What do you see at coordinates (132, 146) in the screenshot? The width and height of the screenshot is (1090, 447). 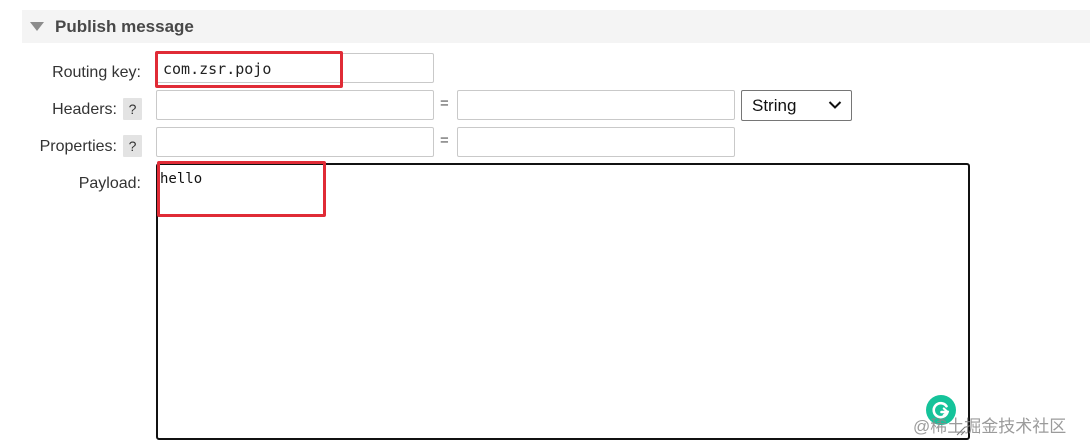 I see `properties-help-button: ?` at bounding box center [132, 146].